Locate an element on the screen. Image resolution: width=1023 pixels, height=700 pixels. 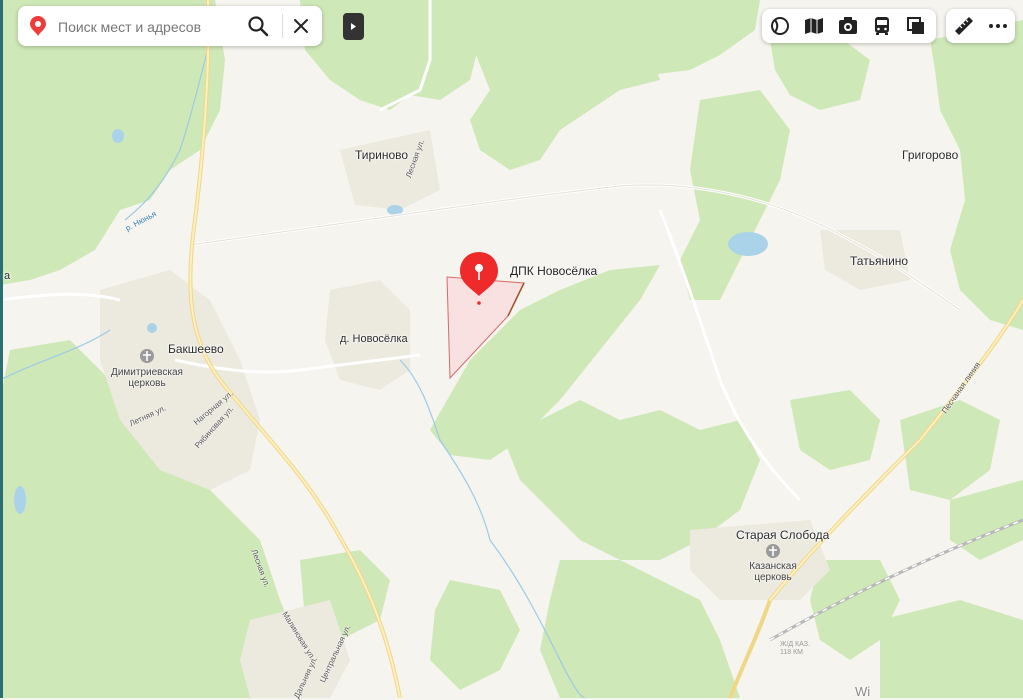
close-icon is located at coordinates (301, 26).